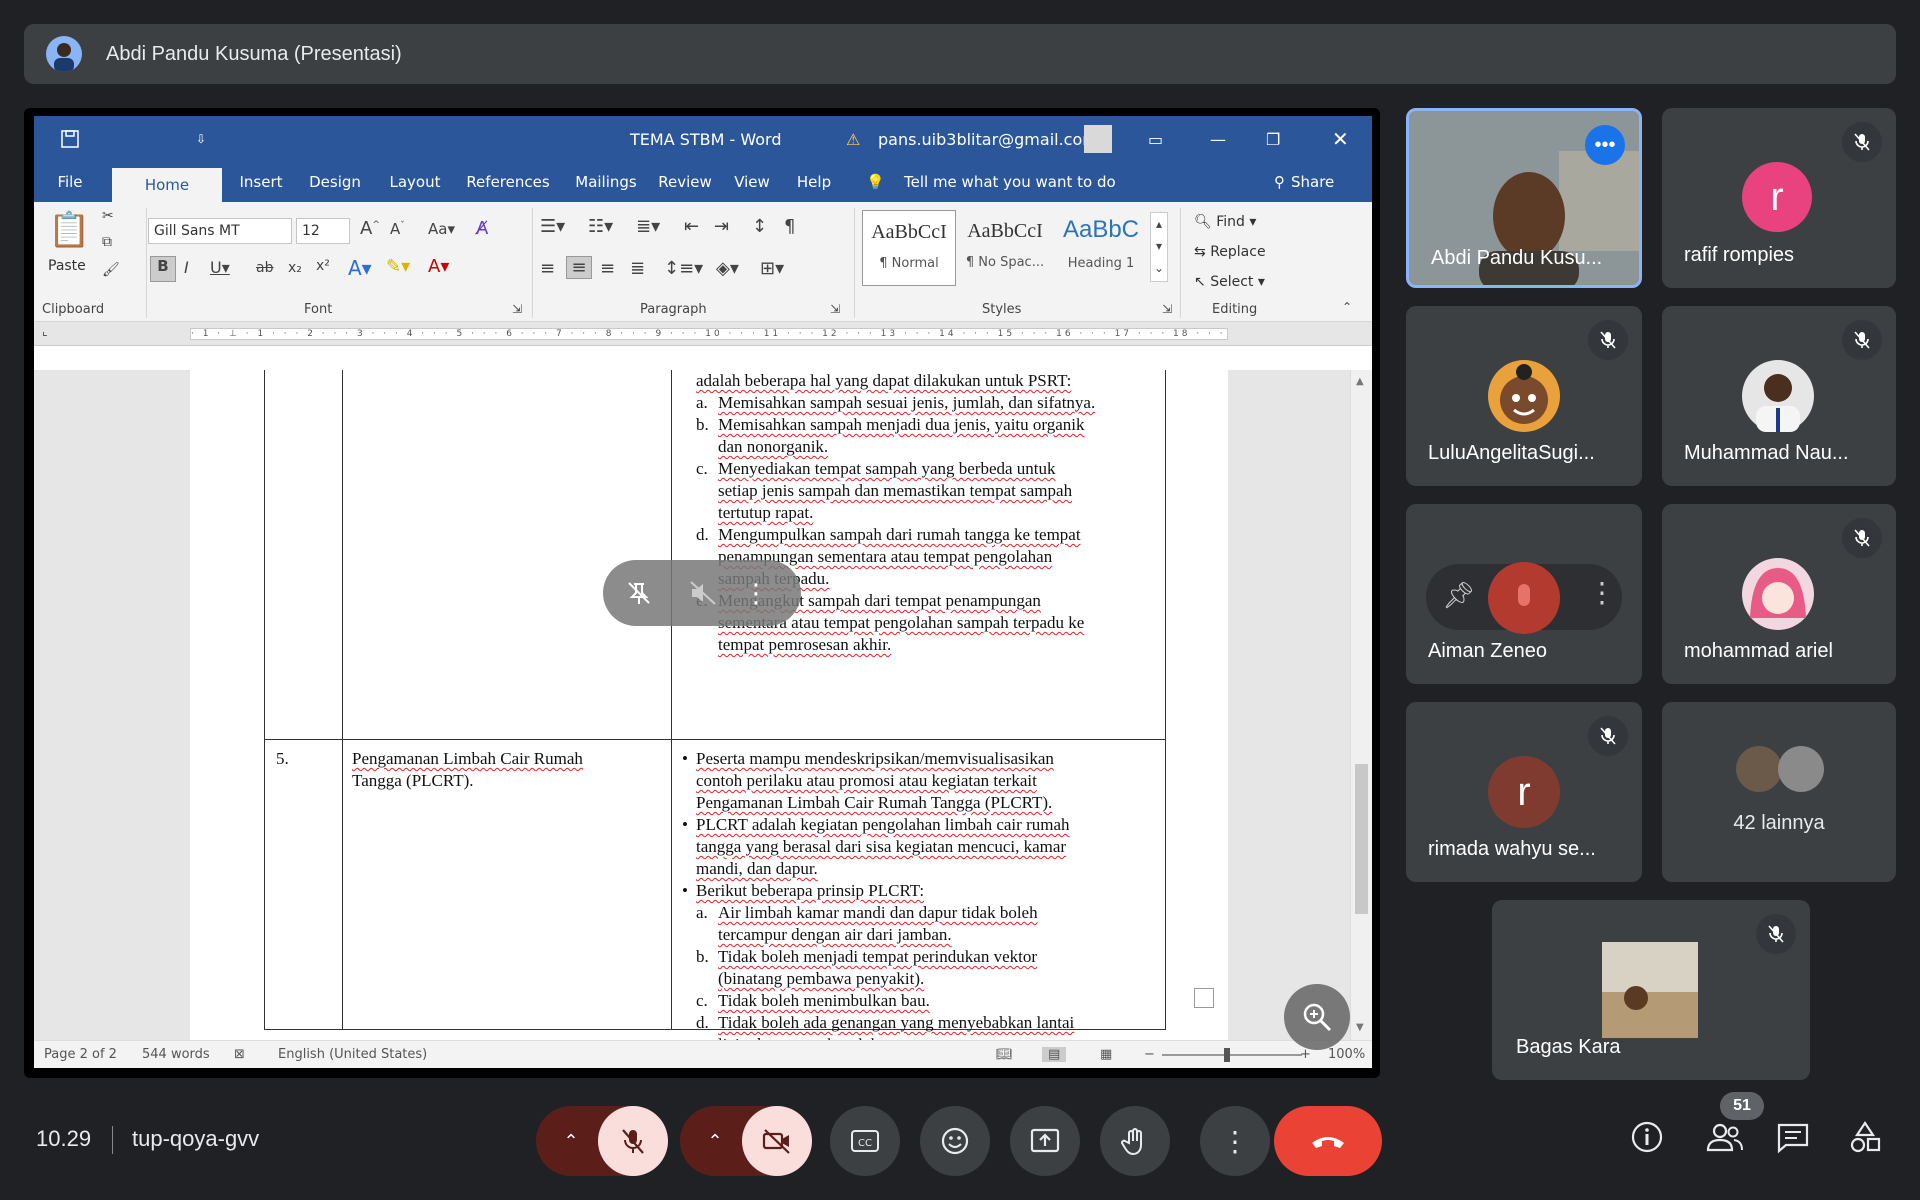 The width and height of the screenshot is (1920, 1200). Describe the element at coordinates (398, 266) in the screenshot. I see `highlight-icon: ✎▾` at that location.